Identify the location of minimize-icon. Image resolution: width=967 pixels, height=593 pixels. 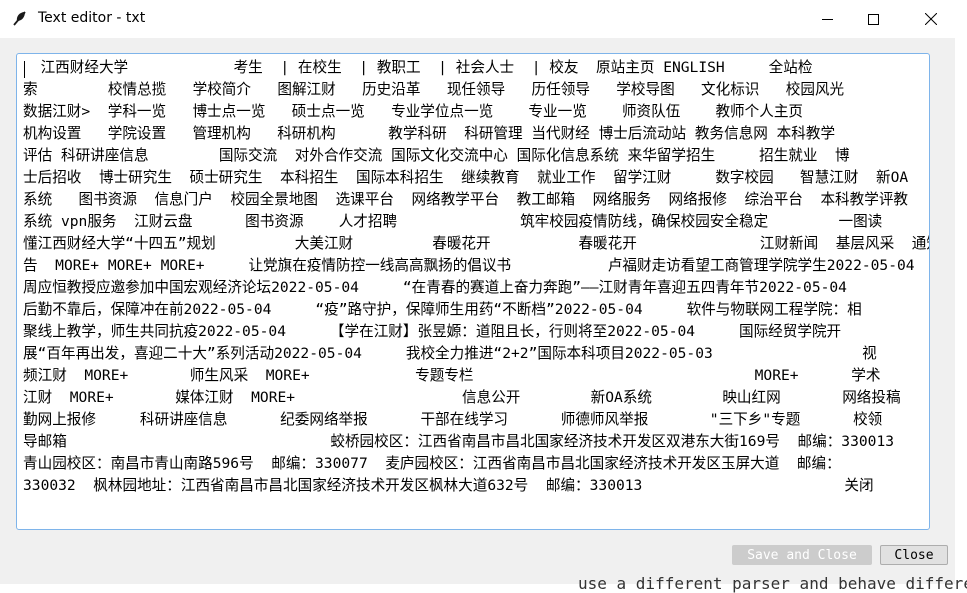
(827, 19).